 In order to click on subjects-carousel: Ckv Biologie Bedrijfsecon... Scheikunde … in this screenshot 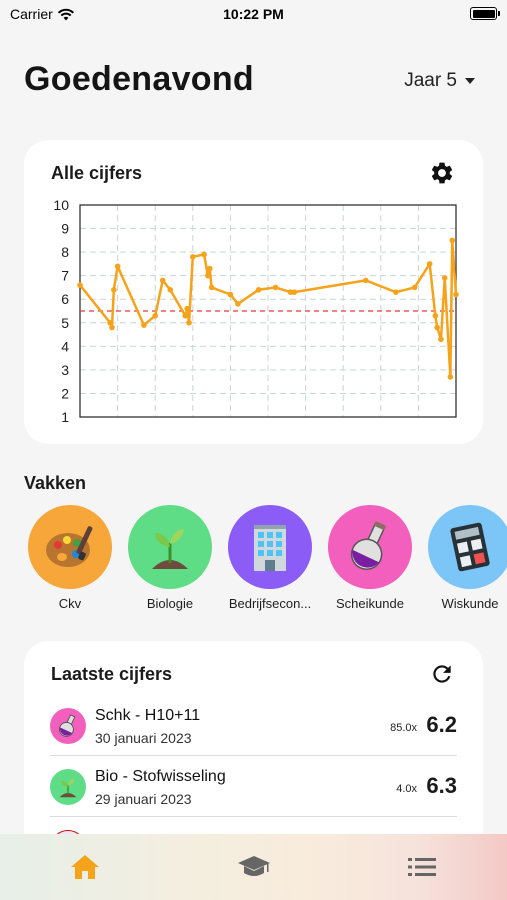, I will do `click(253, 560)`.